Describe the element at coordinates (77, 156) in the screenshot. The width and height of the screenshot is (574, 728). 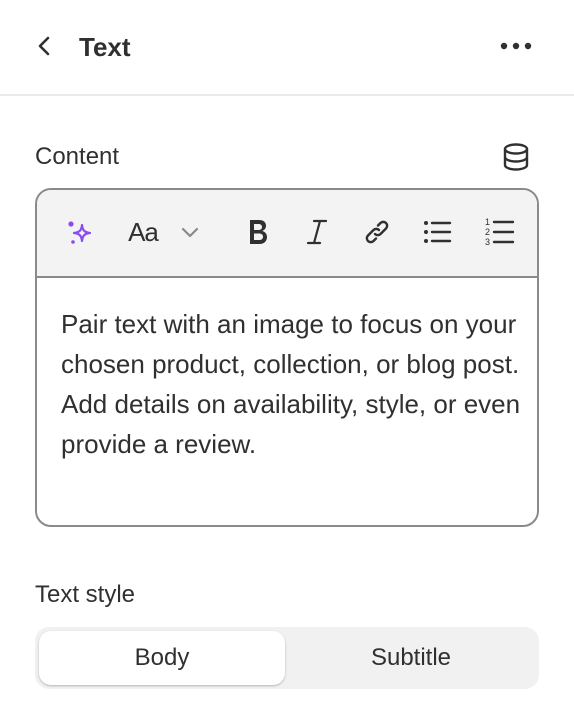
I see `content-label: Content` at that location.